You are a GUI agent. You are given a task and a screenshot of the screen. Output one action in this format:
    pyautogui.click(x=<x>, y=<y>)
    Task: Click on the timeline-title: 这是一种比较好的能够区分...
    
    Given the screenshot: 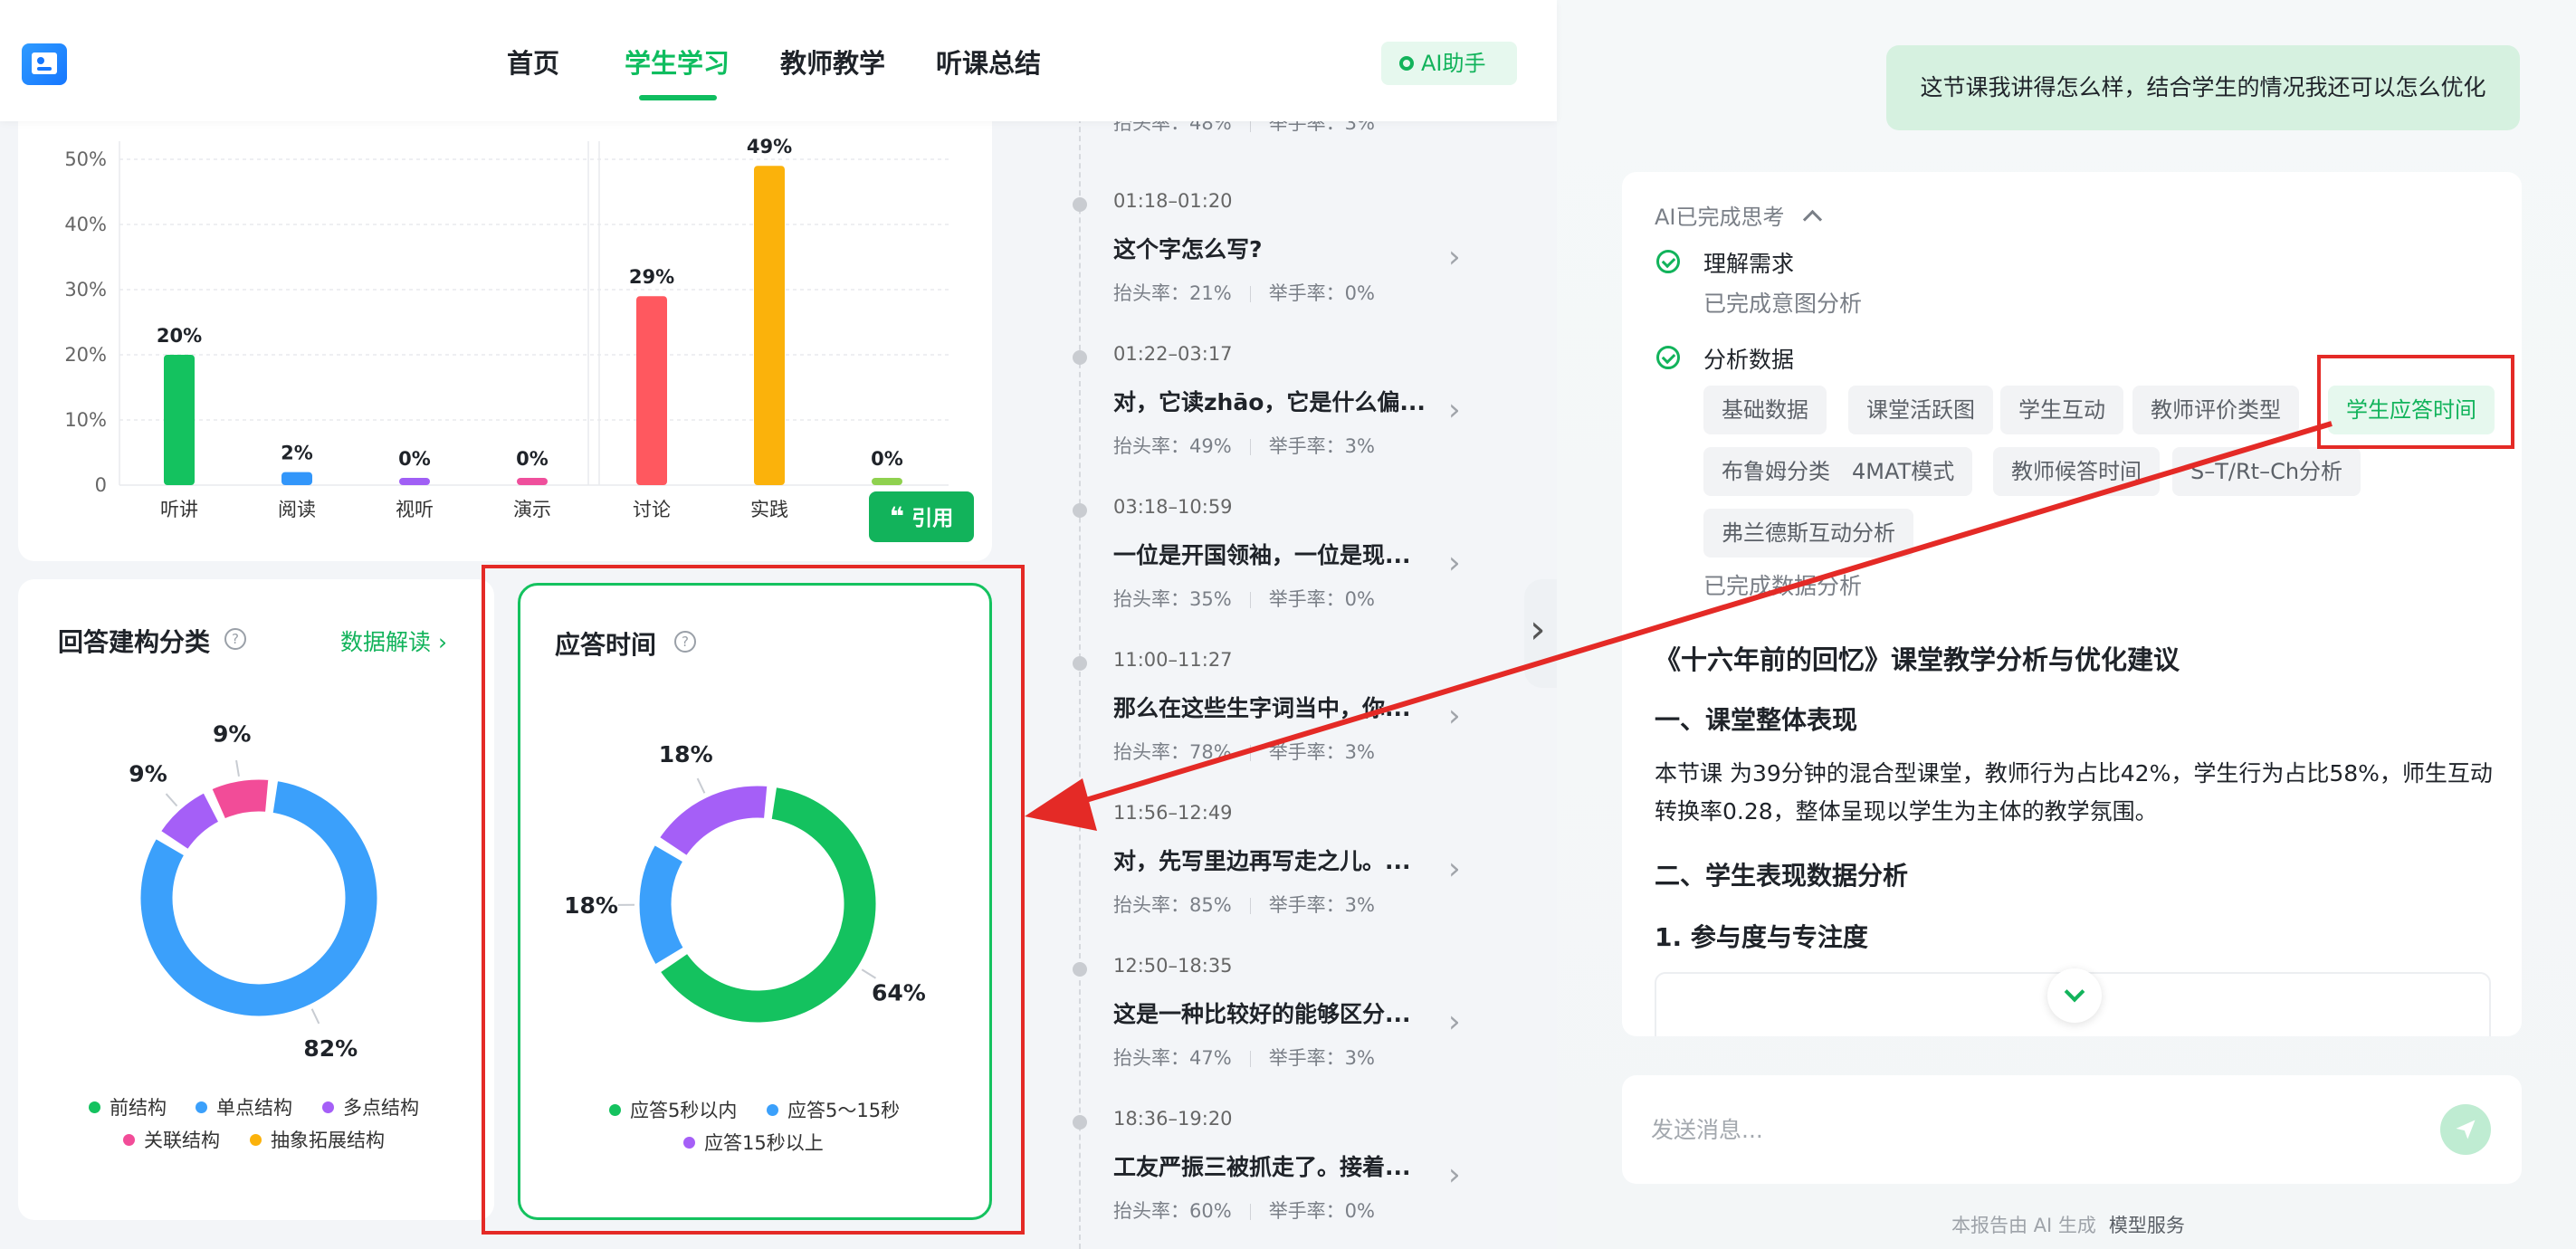 What is the action you would take?
    pyautogui.click(x=1262, y=1014)
    